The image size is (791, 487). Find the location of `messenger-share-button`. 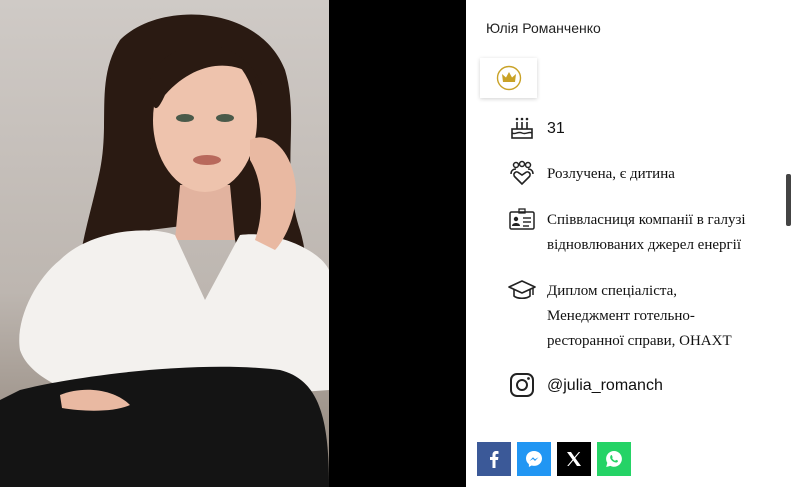

messenger-share-button is located at coordinates (534, 459).